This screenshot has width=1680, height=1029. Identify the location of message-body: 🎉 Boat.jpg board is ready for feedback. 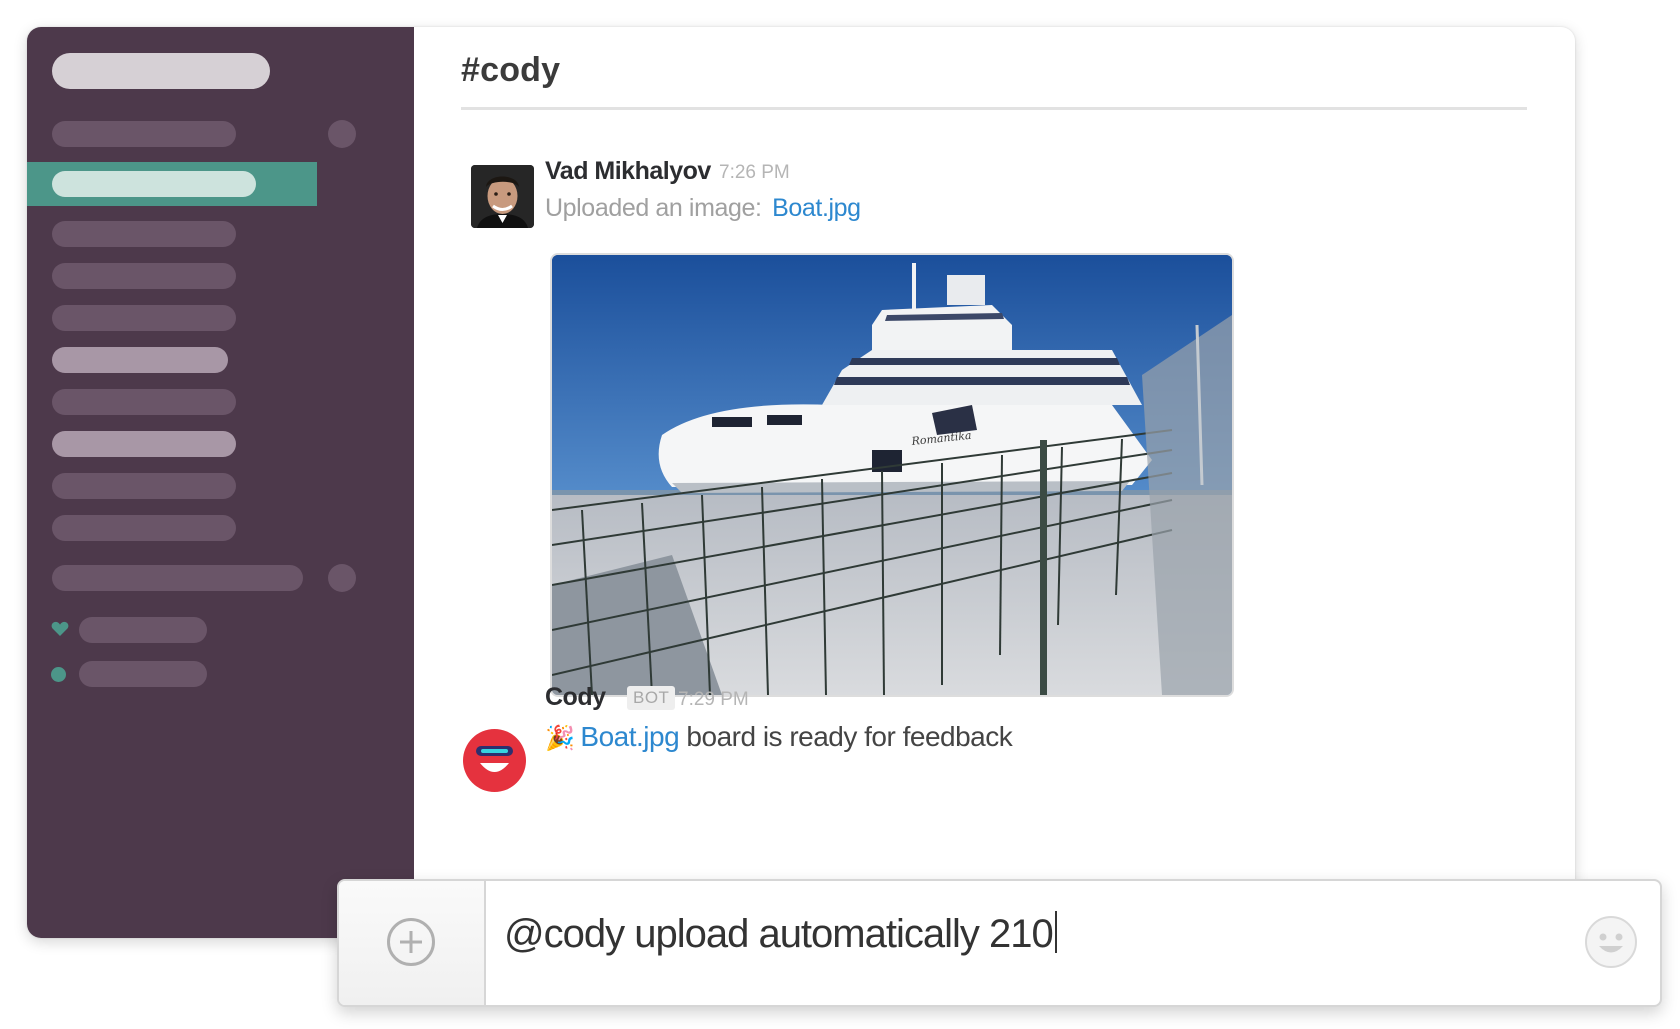
(779, 737).